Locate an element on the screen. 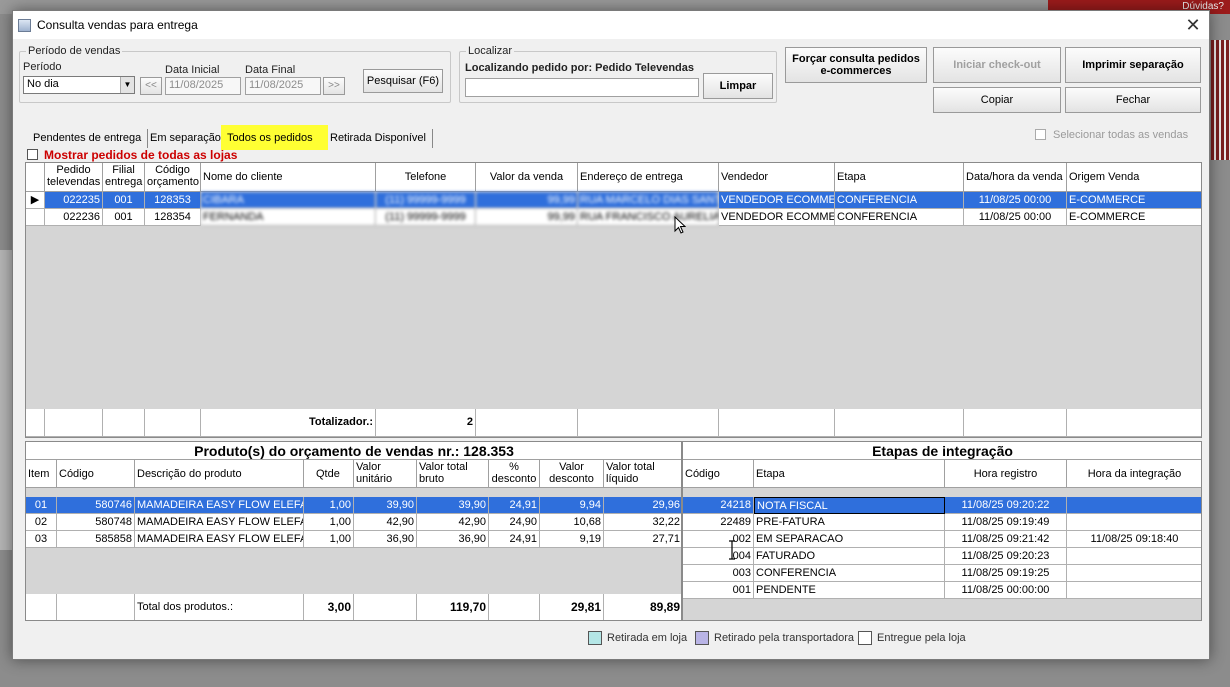  etapa-row: 004 FATURADO 11/08/25 09:20:23 is located at coordinates (942, 556).